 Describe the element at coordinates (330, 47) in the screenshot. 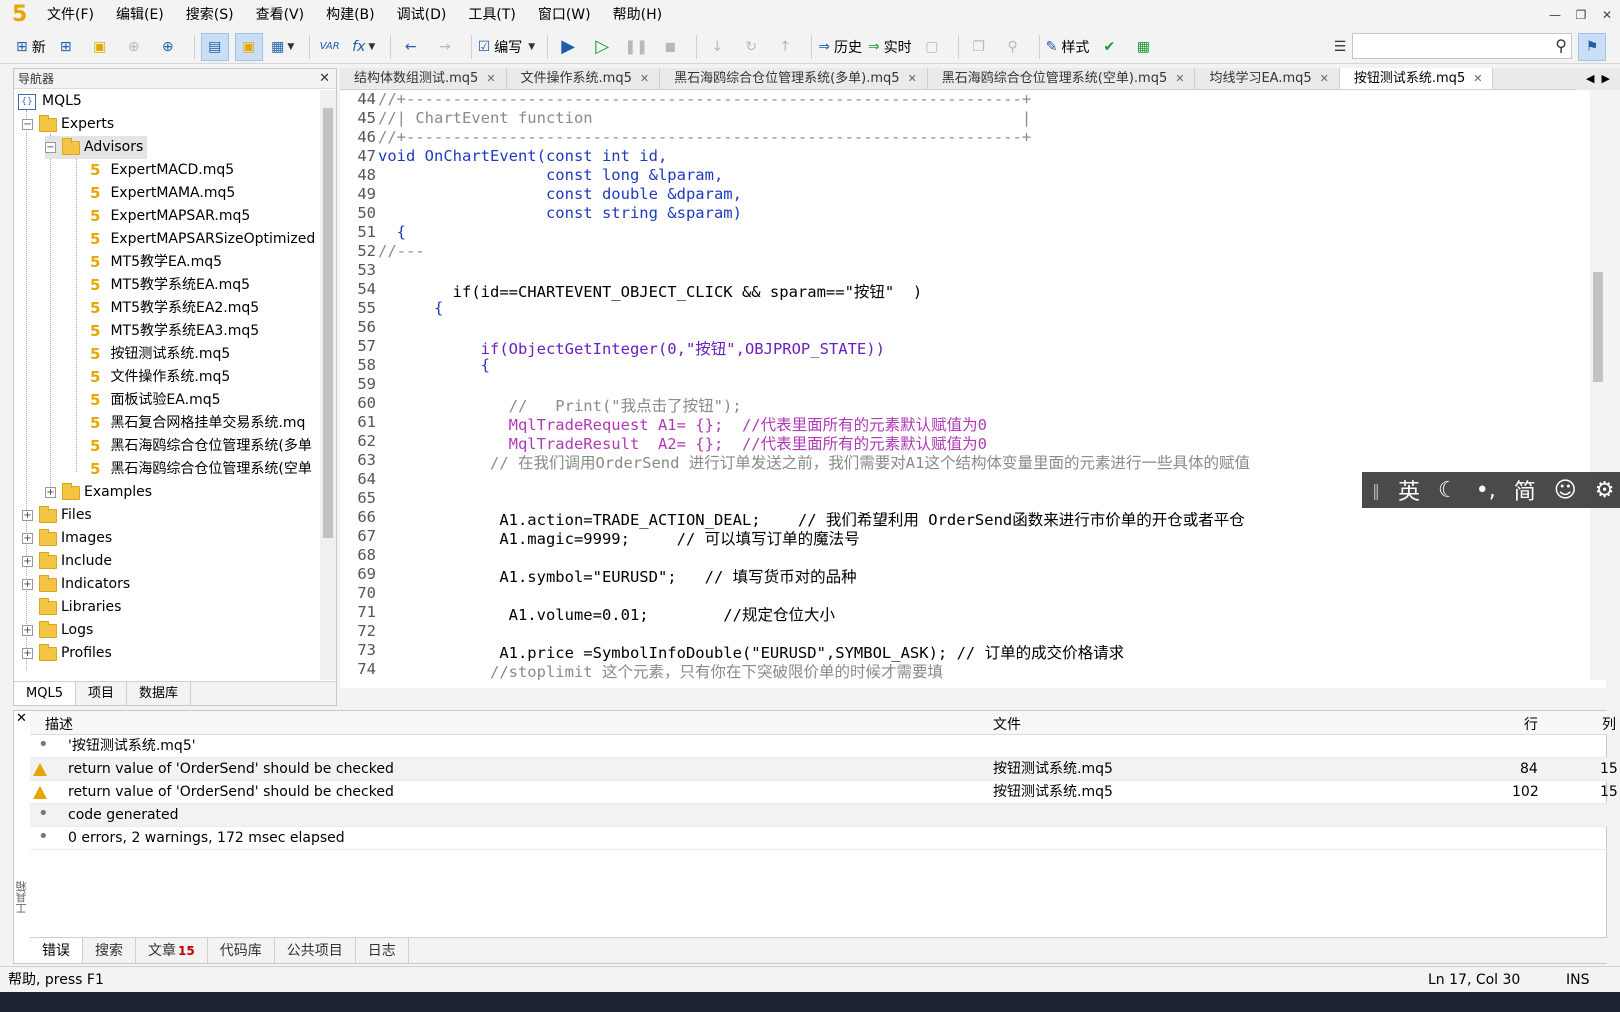

I see `var-button: VAR` at that location.